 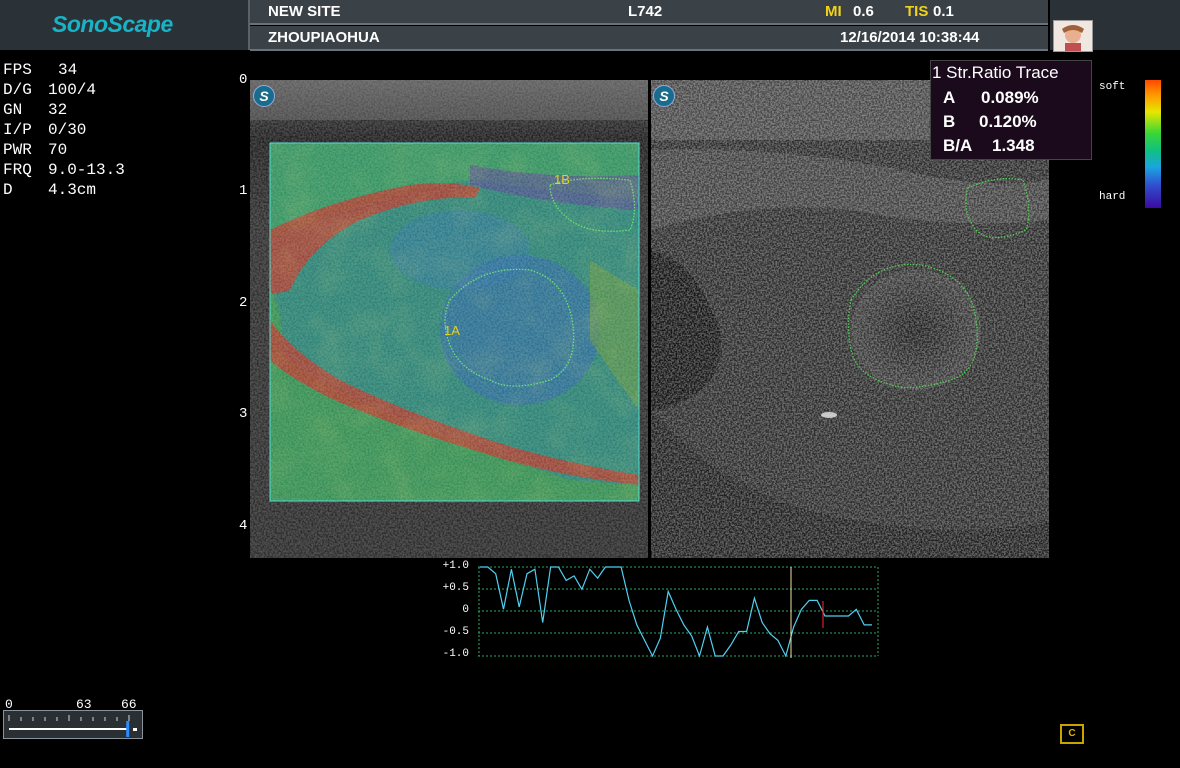 I want to click on colorbar-soft-label: soft, so click(x=1112, y=87).